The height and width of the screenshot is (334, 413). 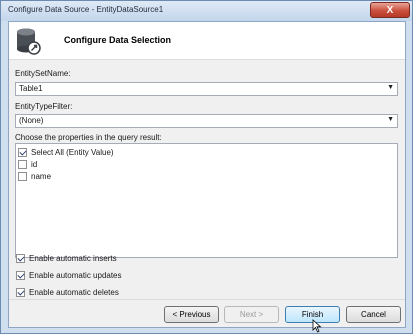 I want to click on close-icon: X, so click(x=390, y=10).